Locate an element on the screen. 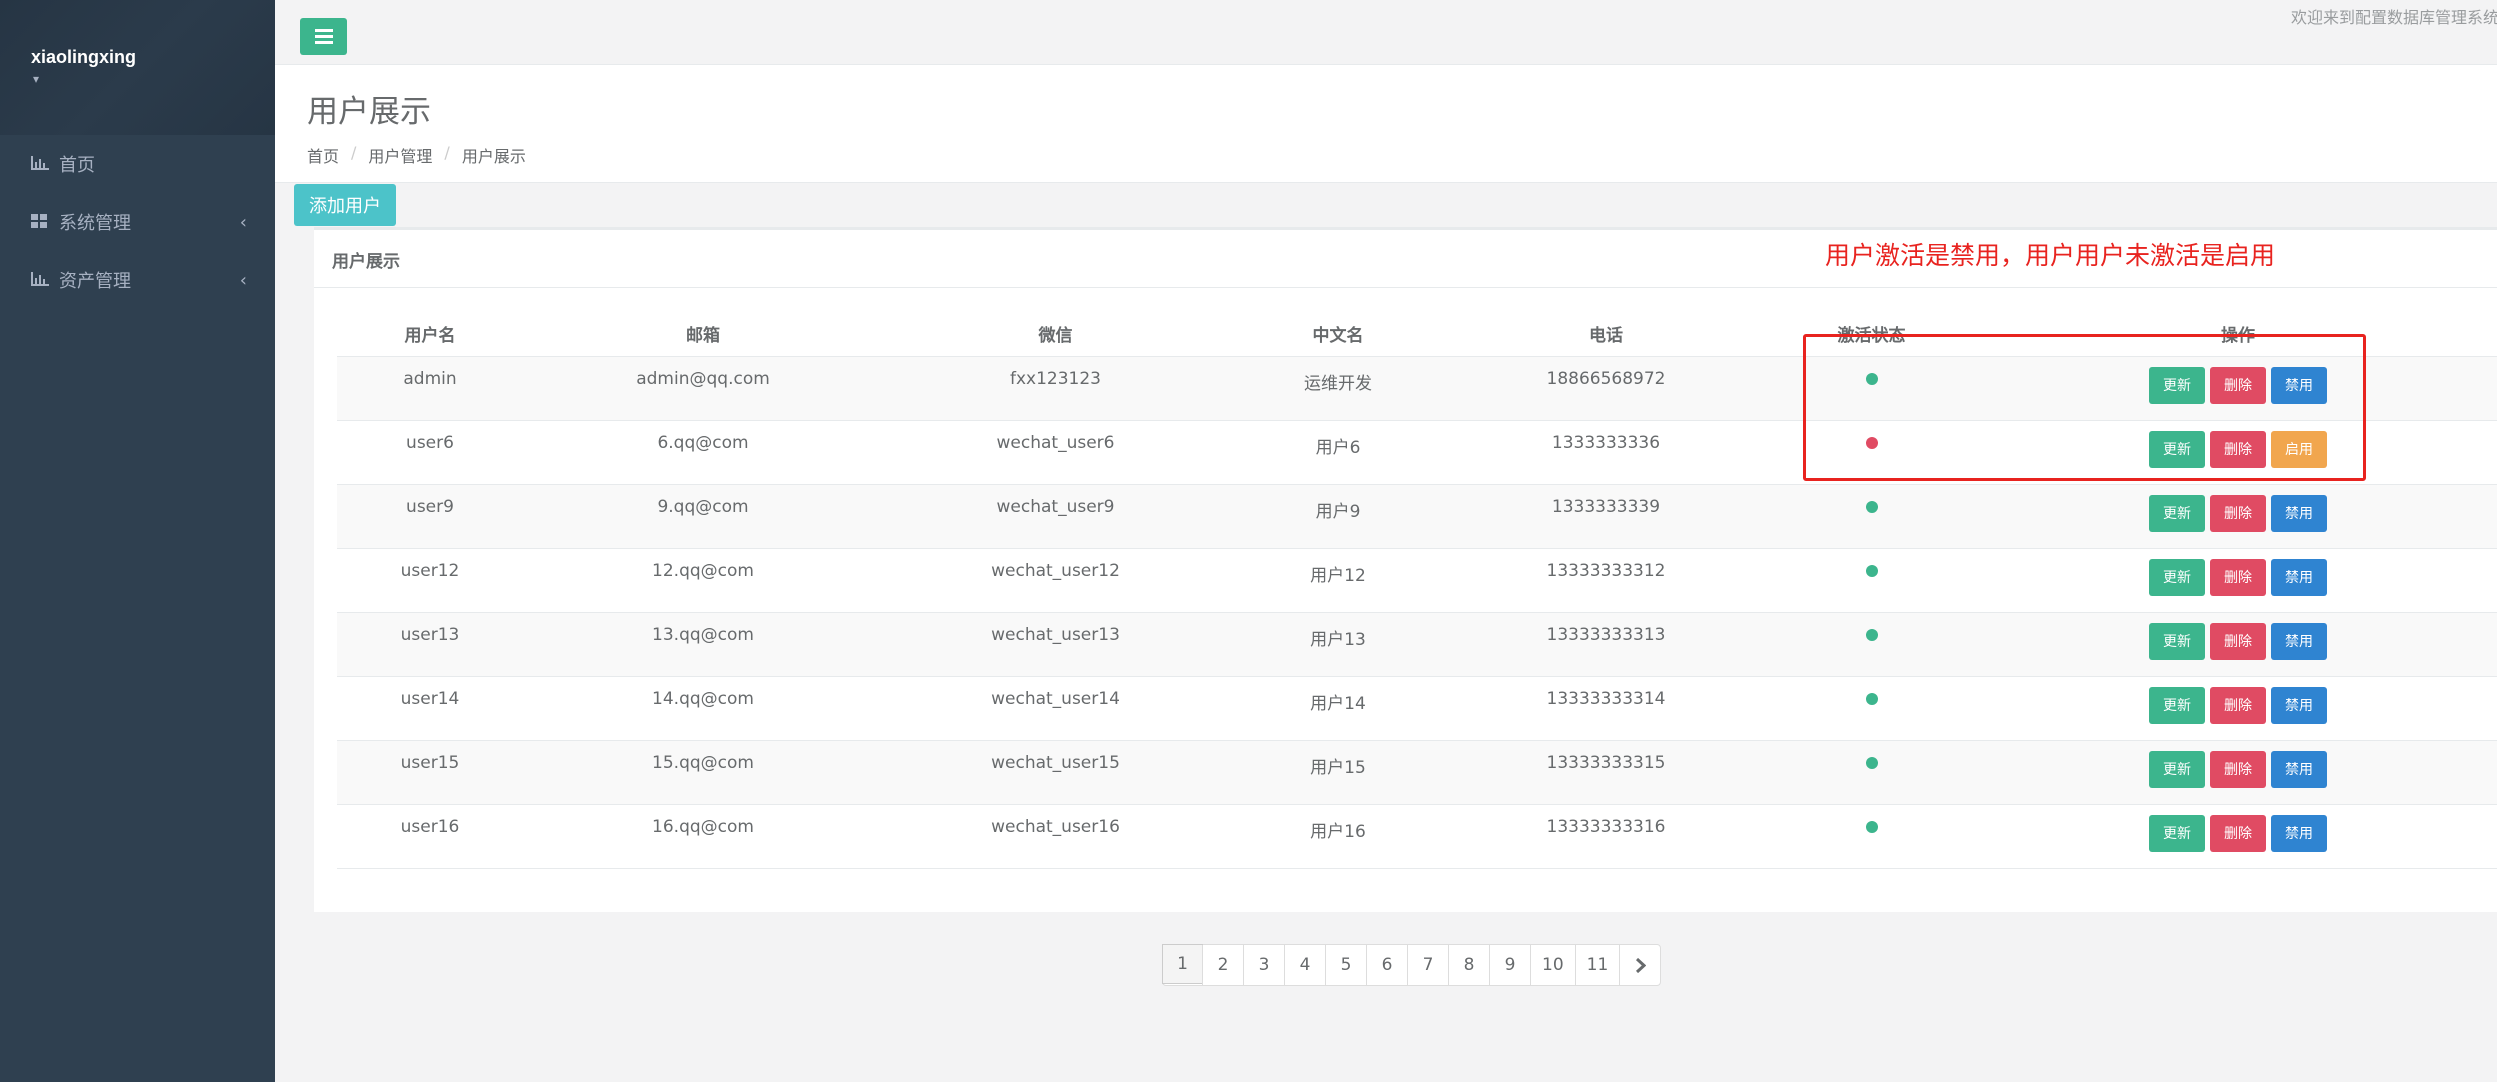 The height and width of the screenshot is (1082, 2497). page-3-button: 3 is located at coordinates (1263, 965).